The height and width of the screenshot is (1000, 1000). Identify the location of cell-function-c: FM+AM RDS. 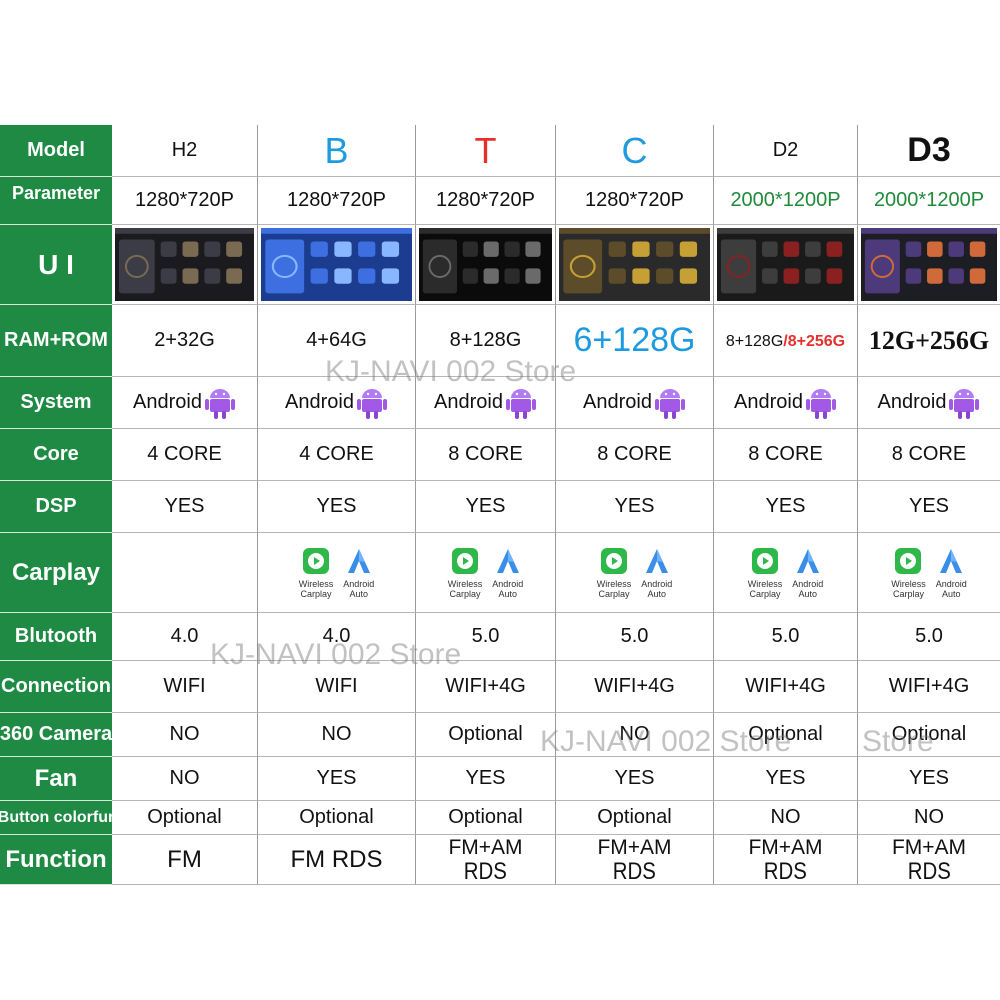
(635, 860).